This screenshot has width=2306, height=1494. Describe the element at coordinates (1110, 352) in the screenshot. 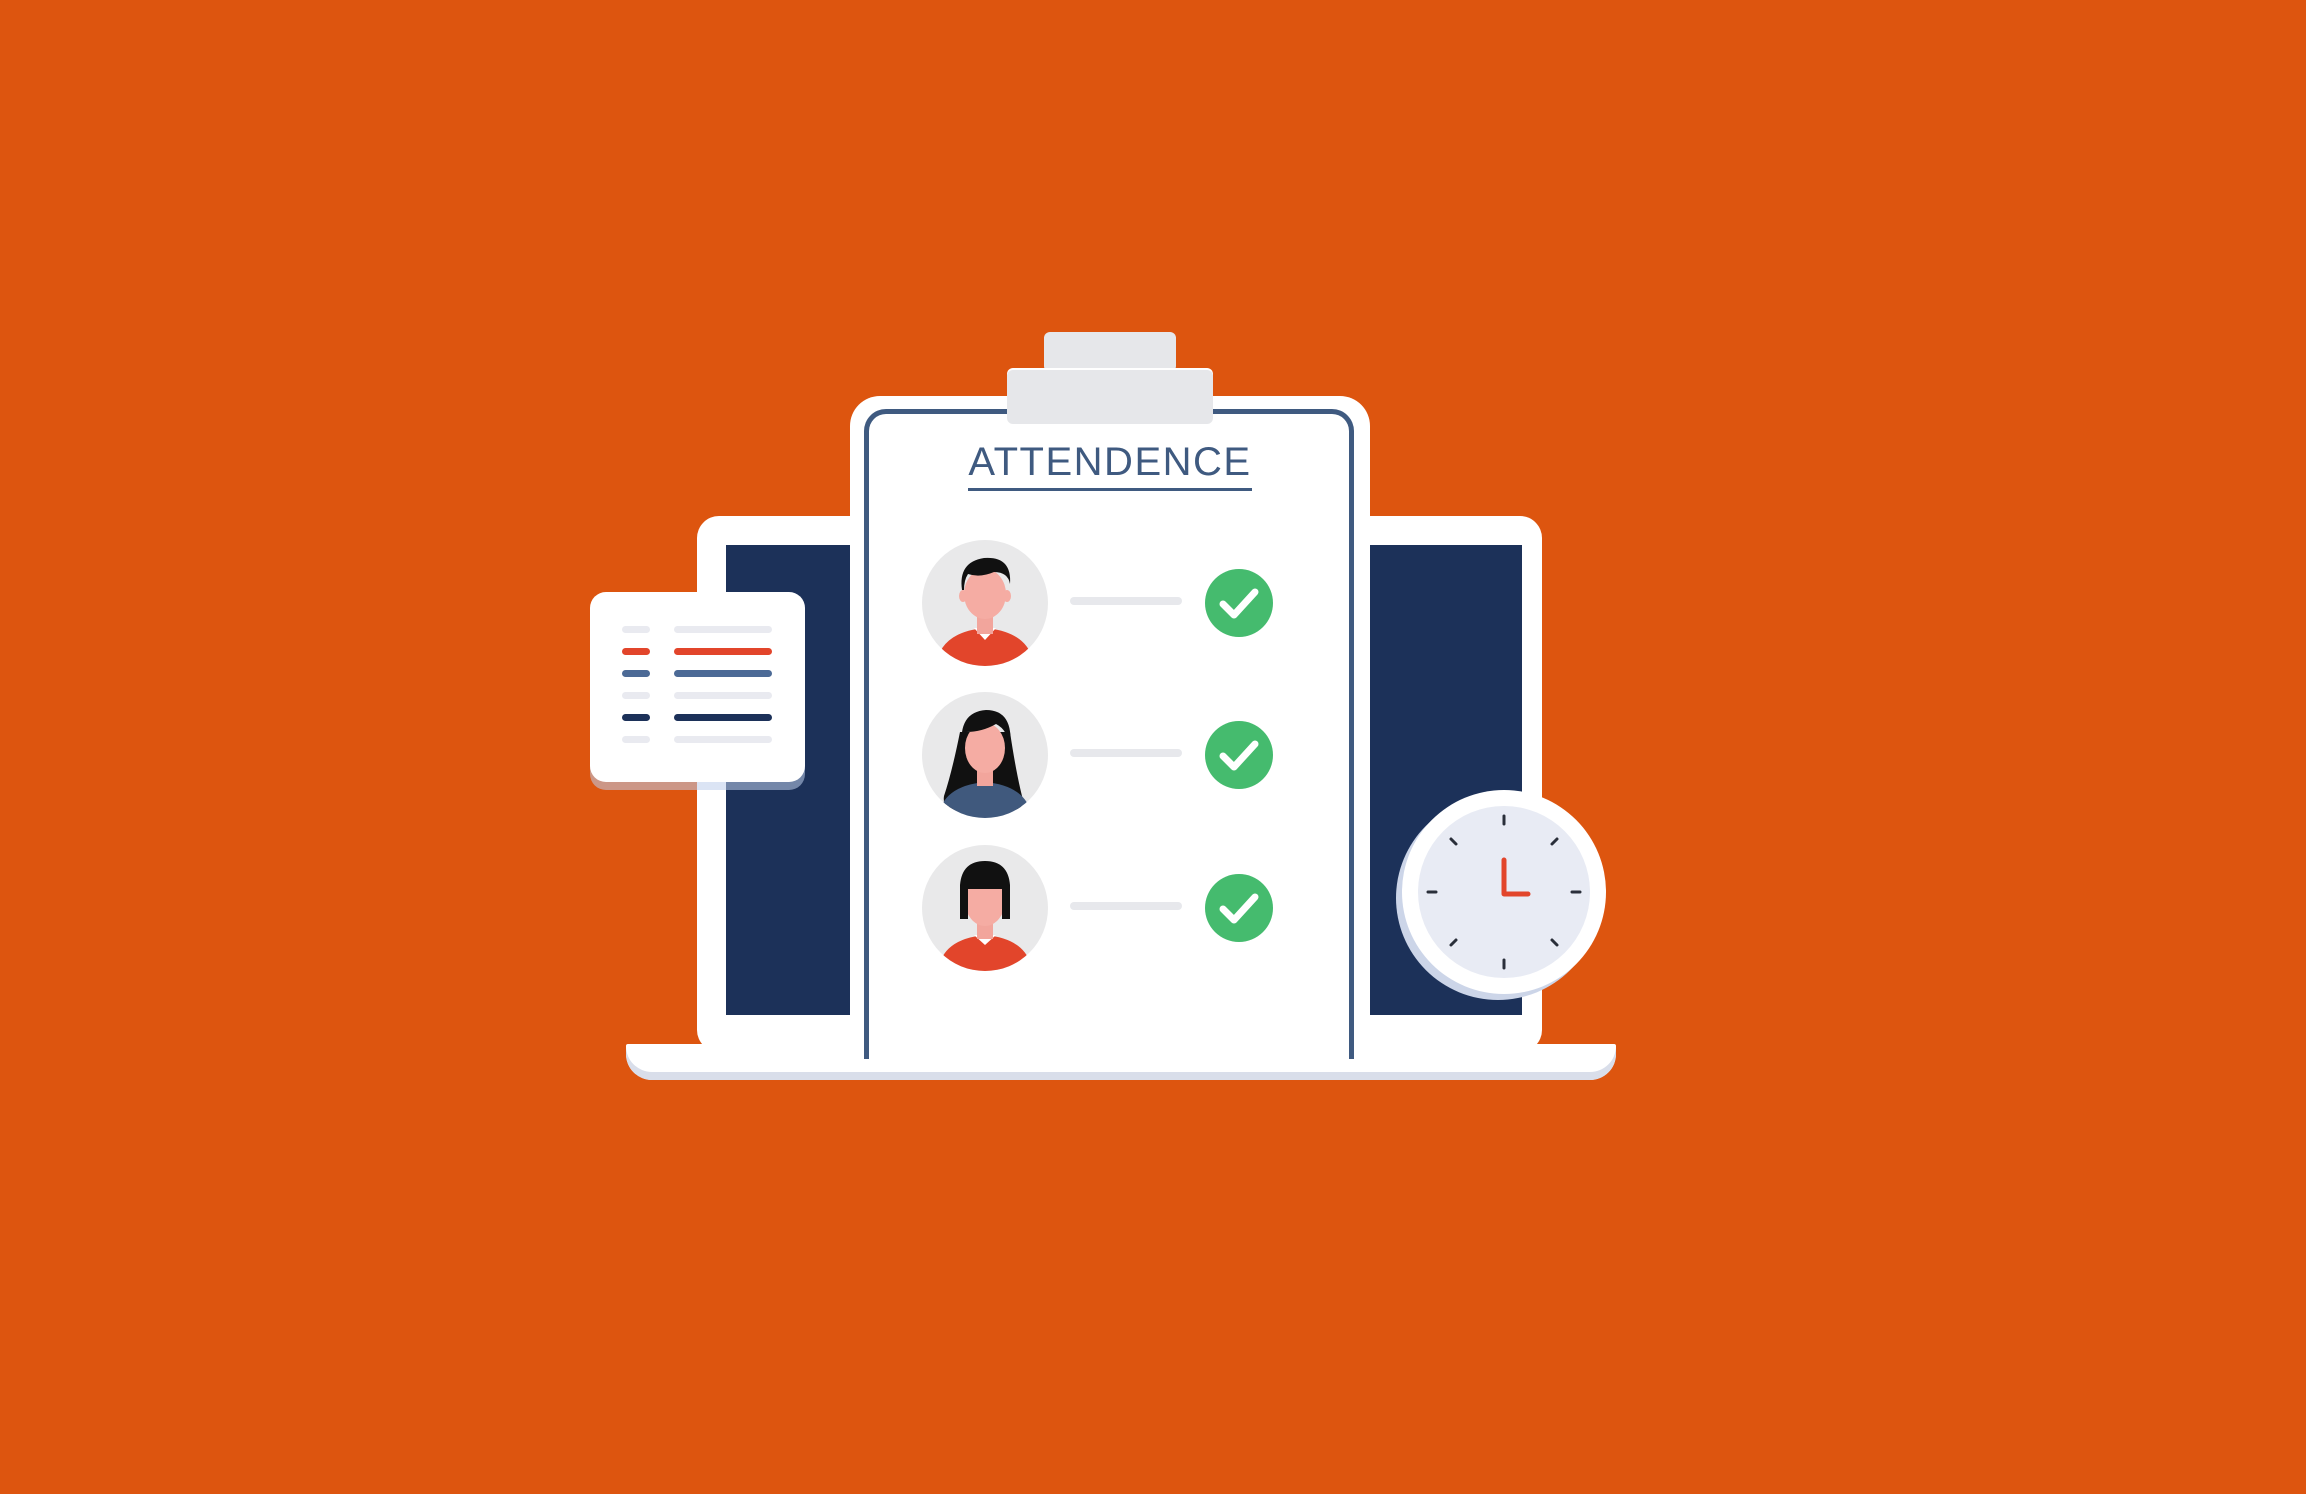

I see `clipboard-clip-top` at that location.